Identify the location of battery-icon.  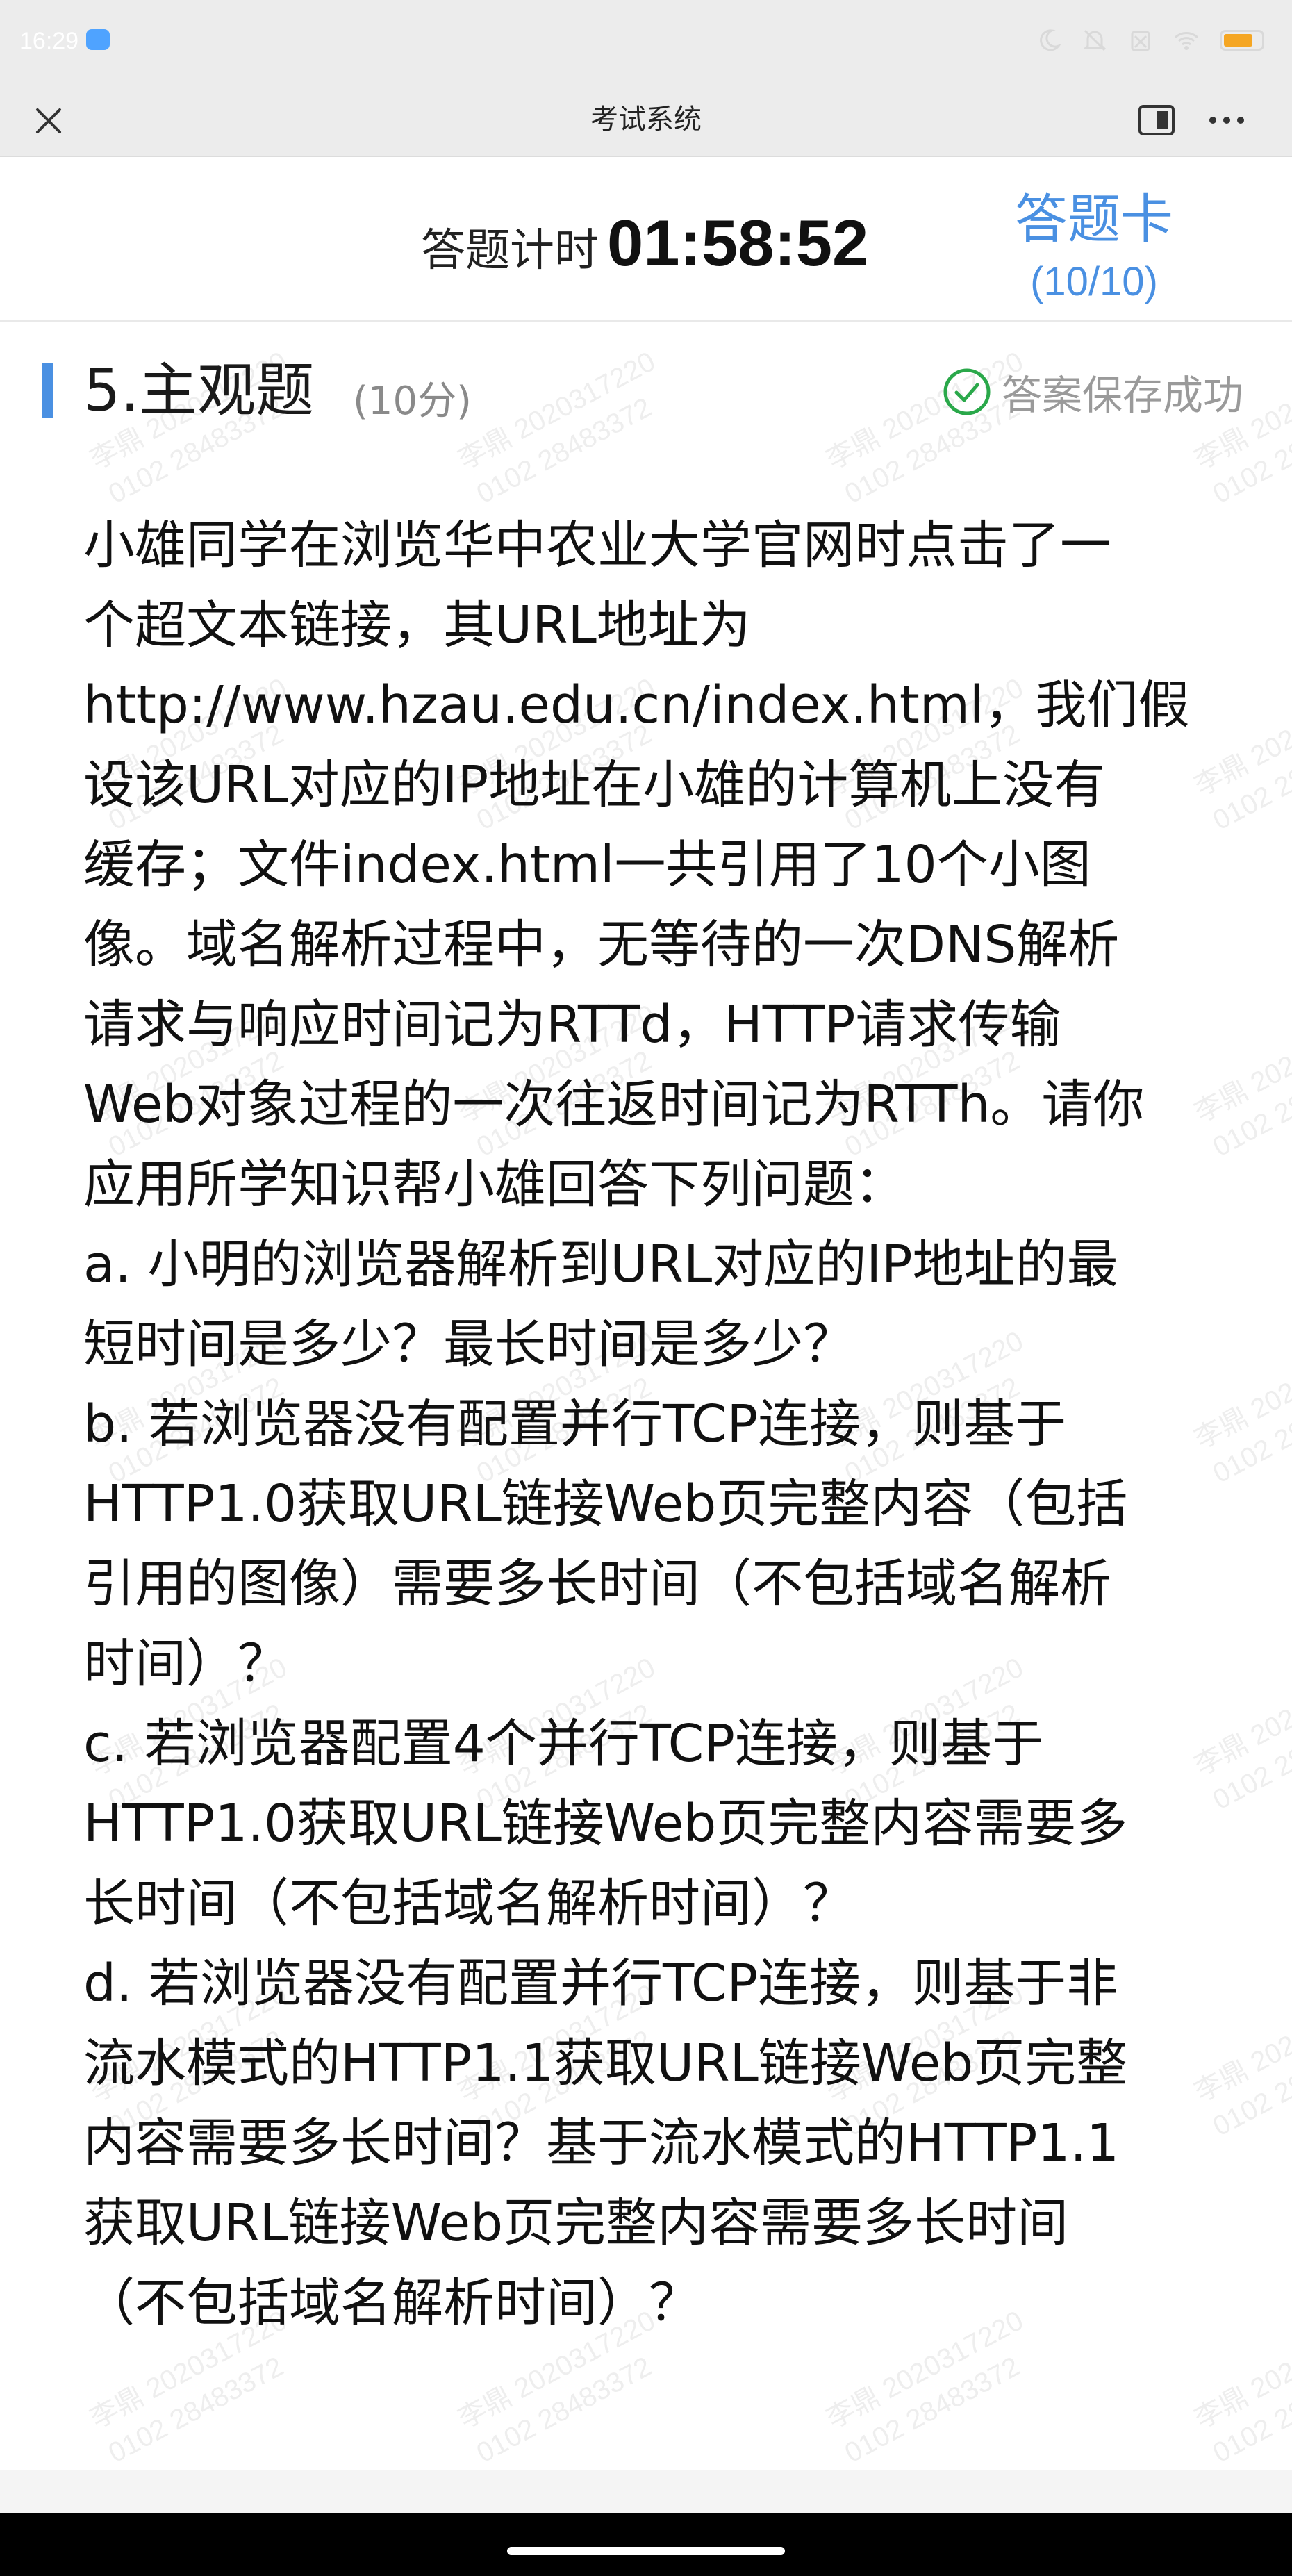
(1242, 40).